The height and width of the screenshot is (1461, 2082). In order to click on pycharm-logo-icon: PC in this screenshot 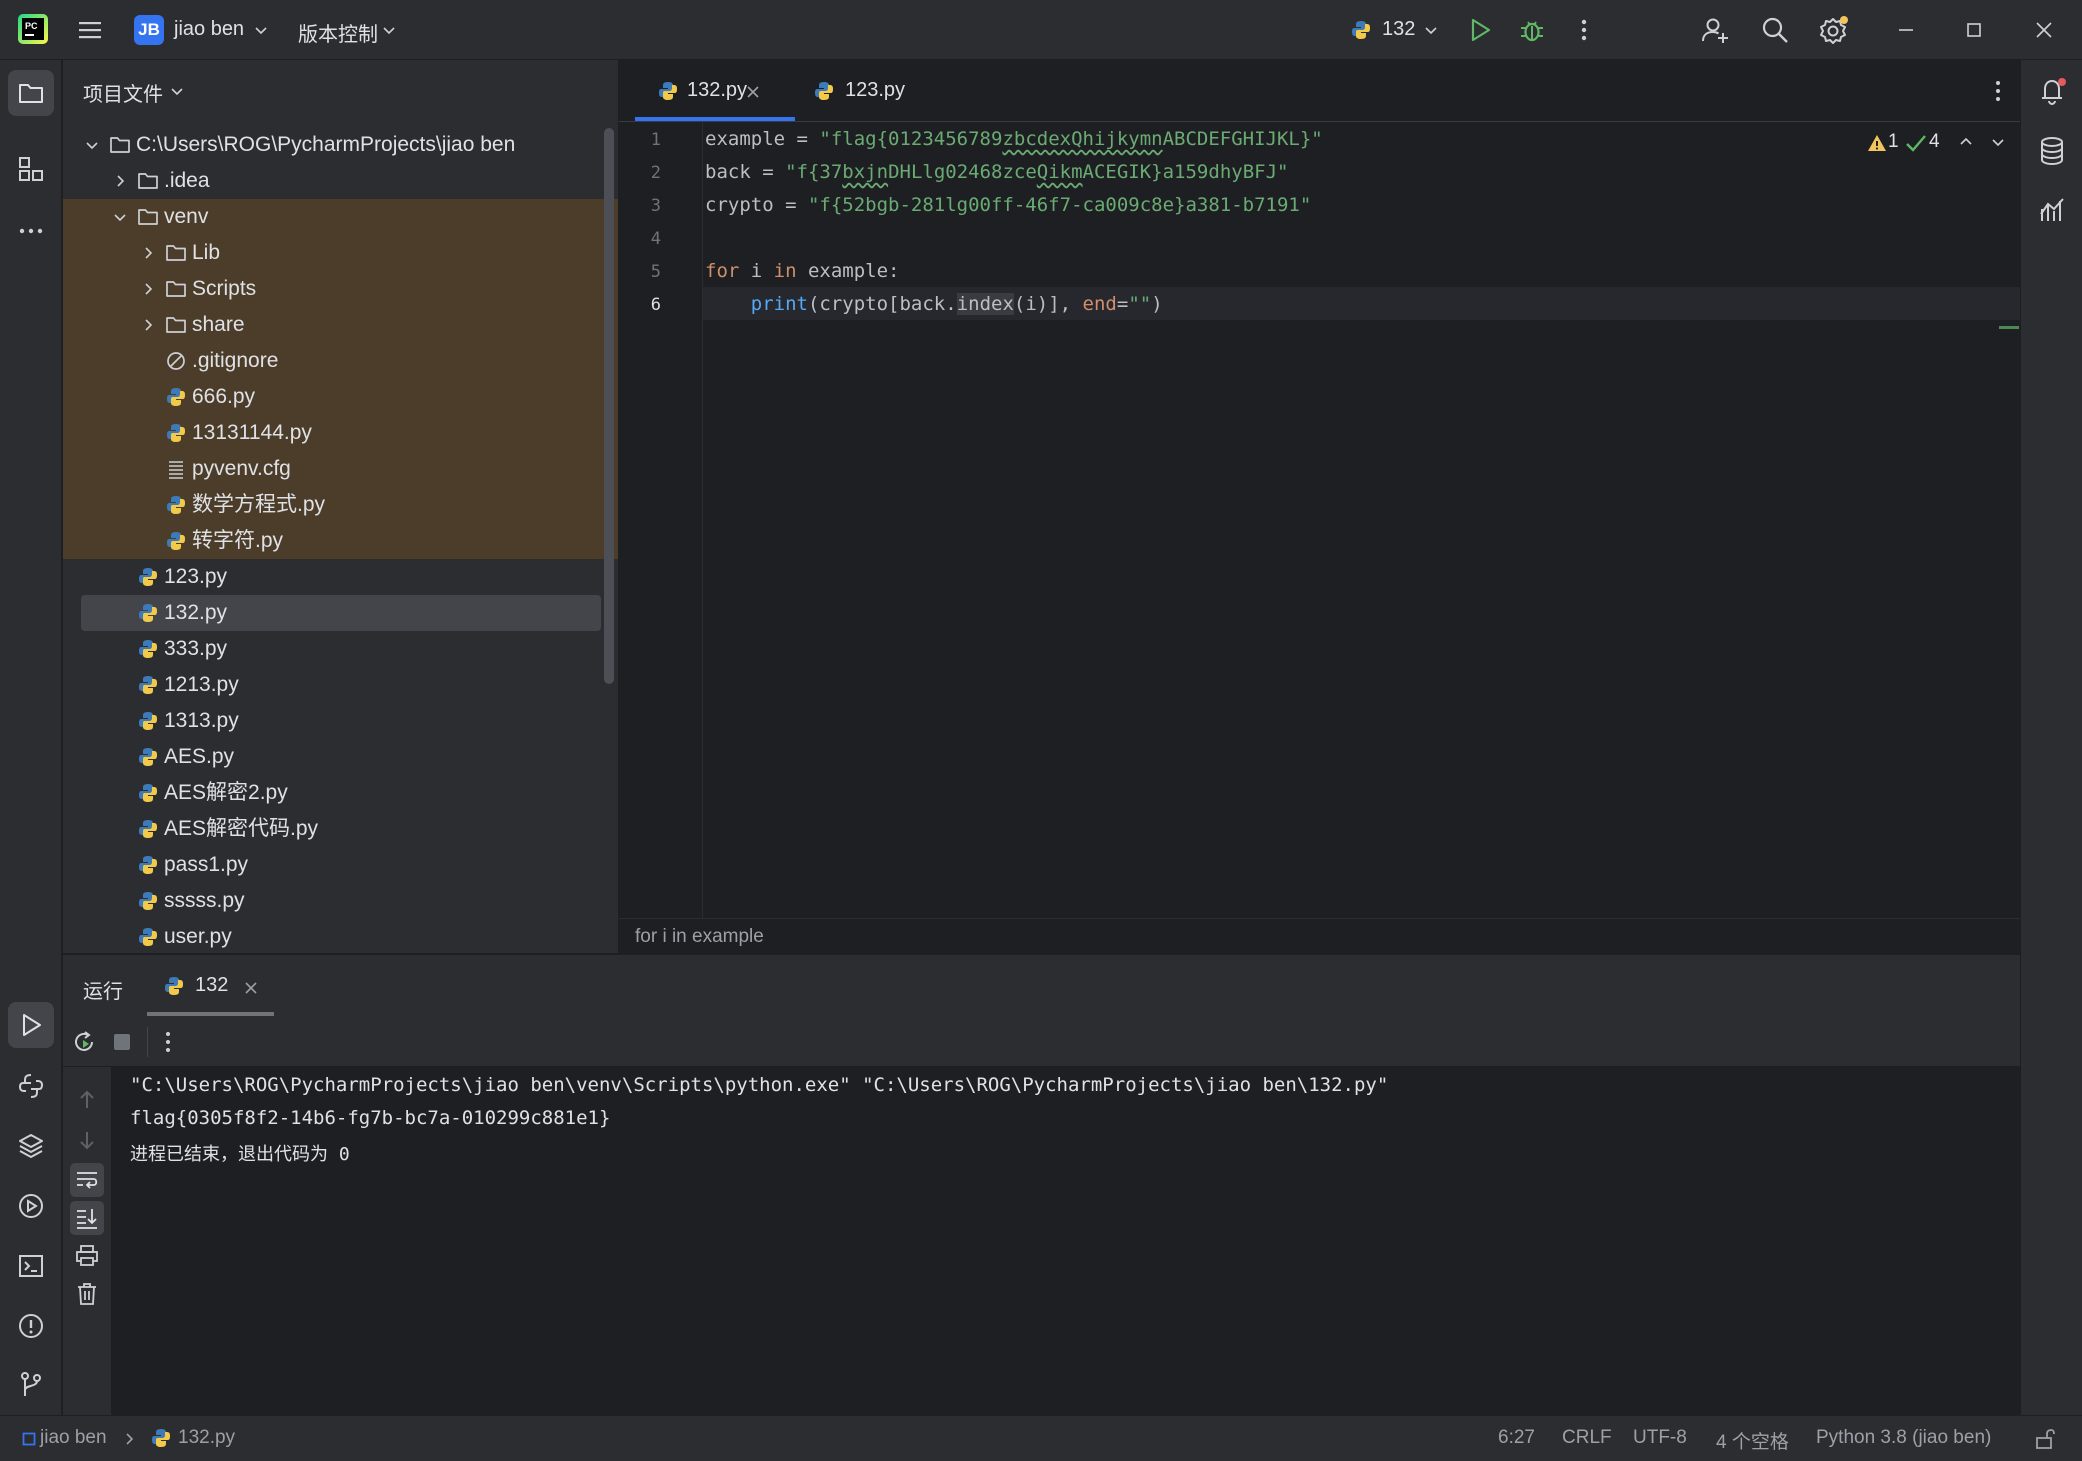, I will do `click(33, 29)`.